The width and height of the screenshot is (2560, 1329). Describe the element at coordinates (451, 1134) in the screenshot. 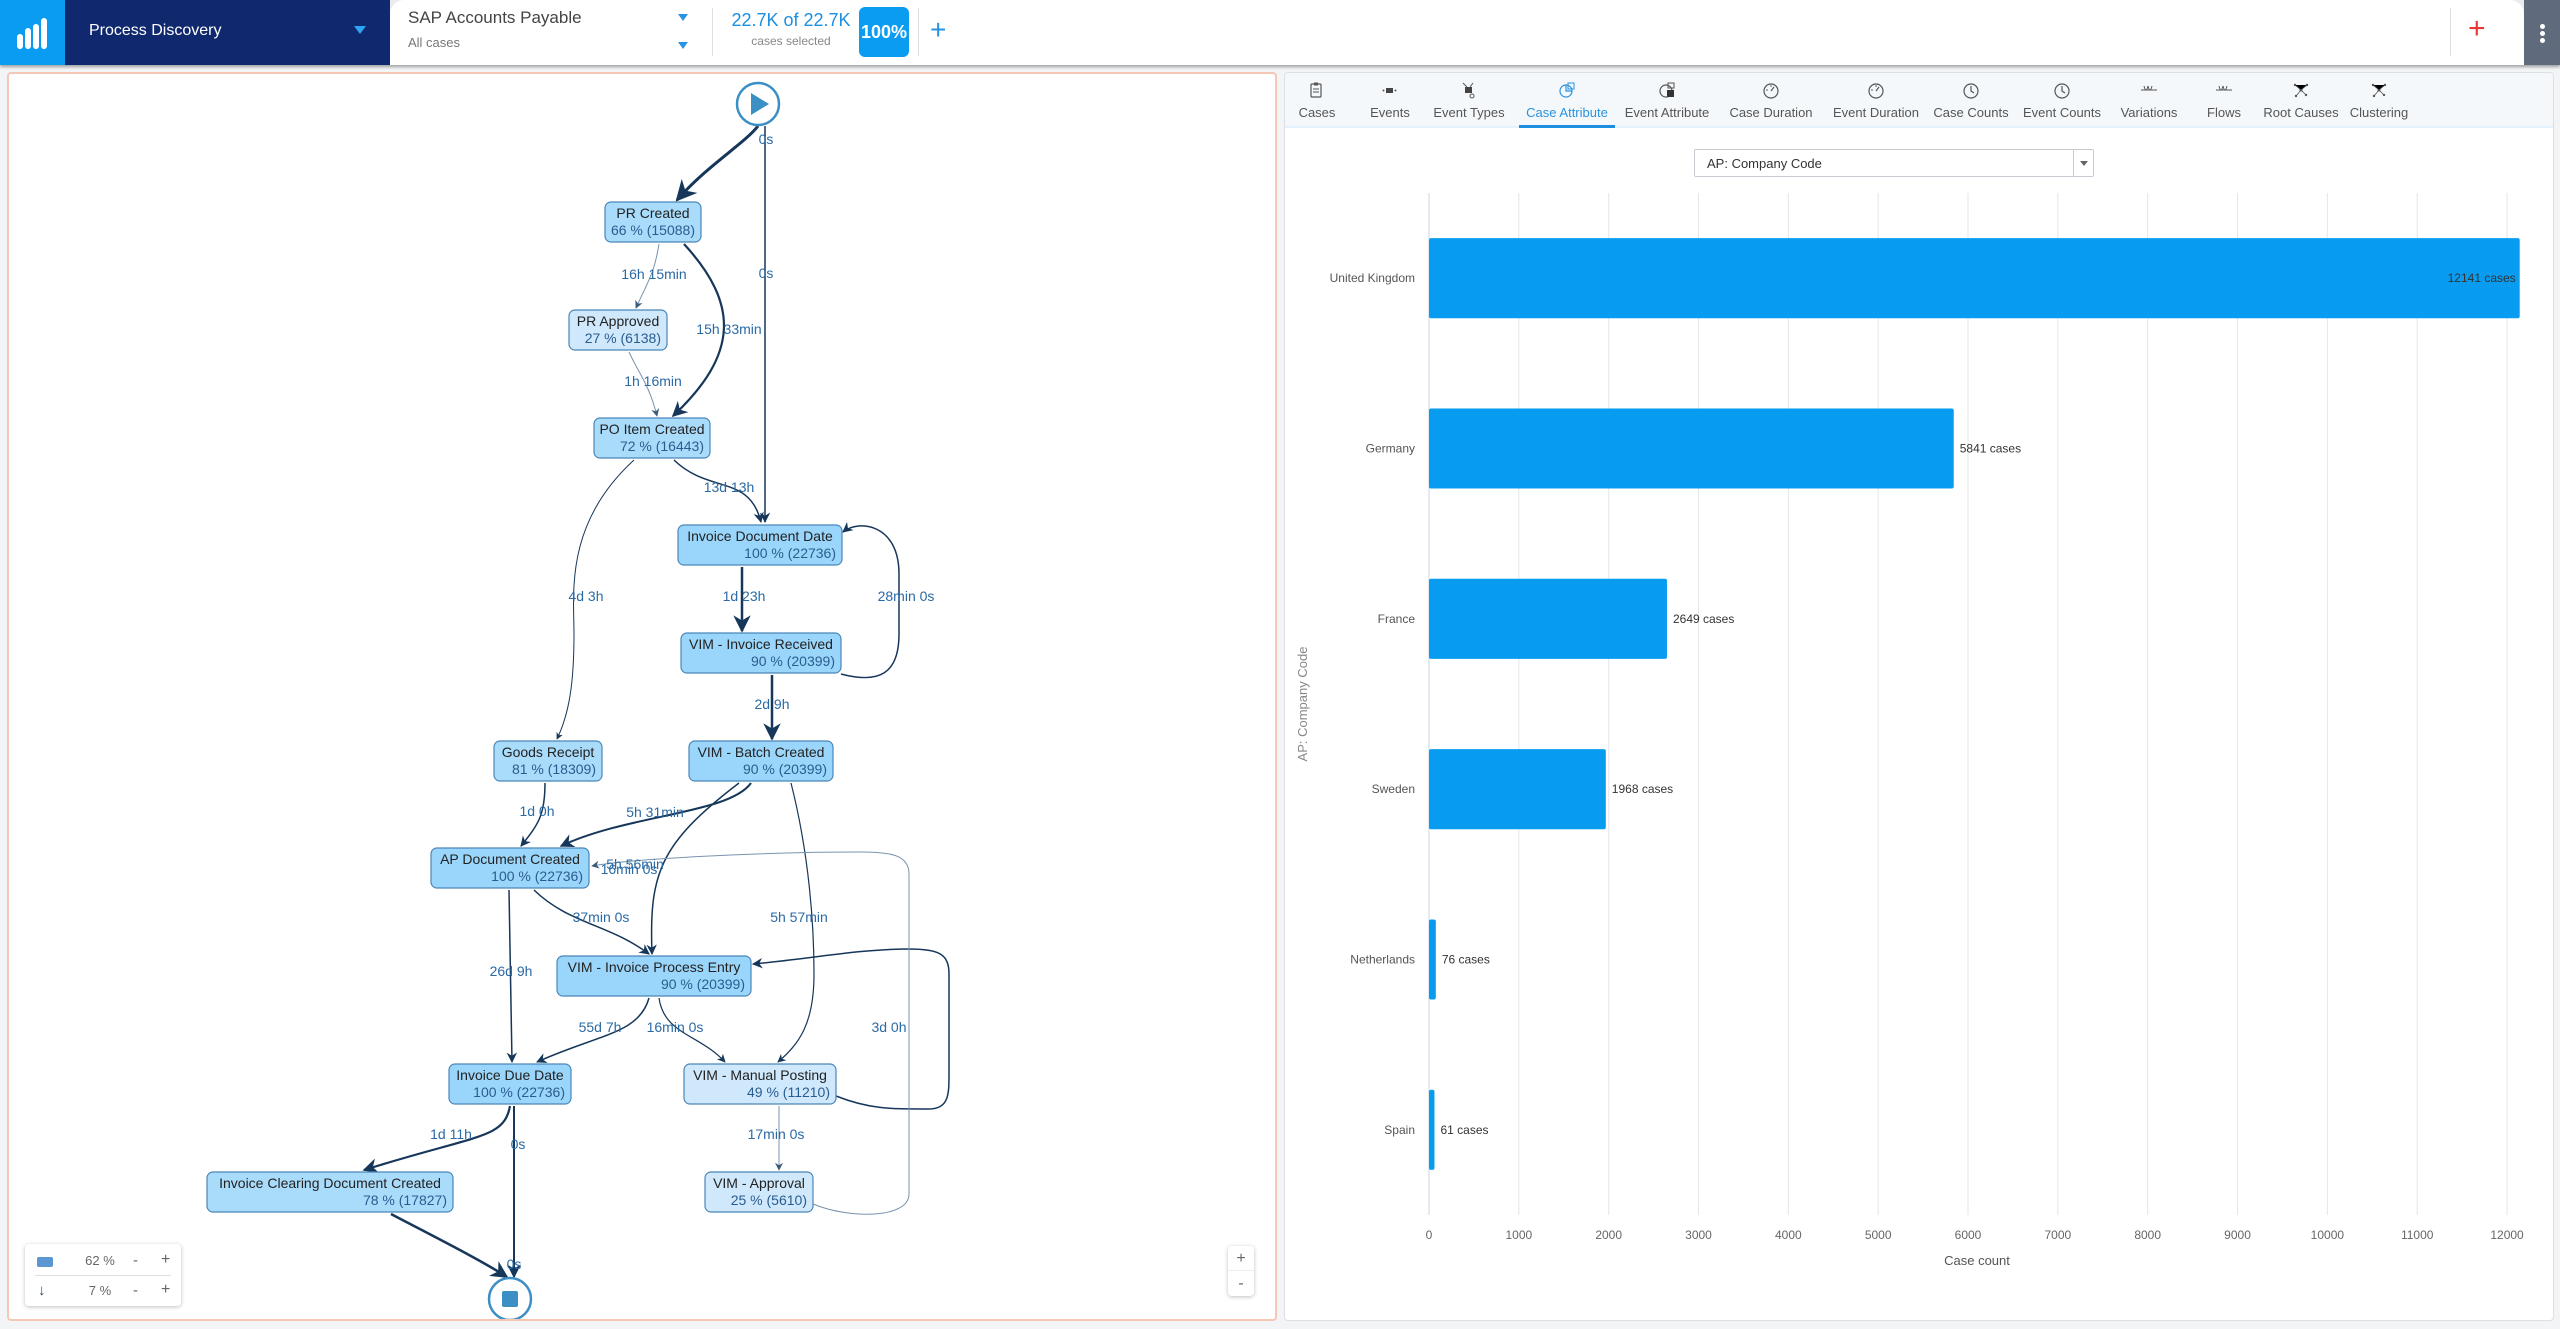

I see `edge-duration-label: 1d 11h` at that location.